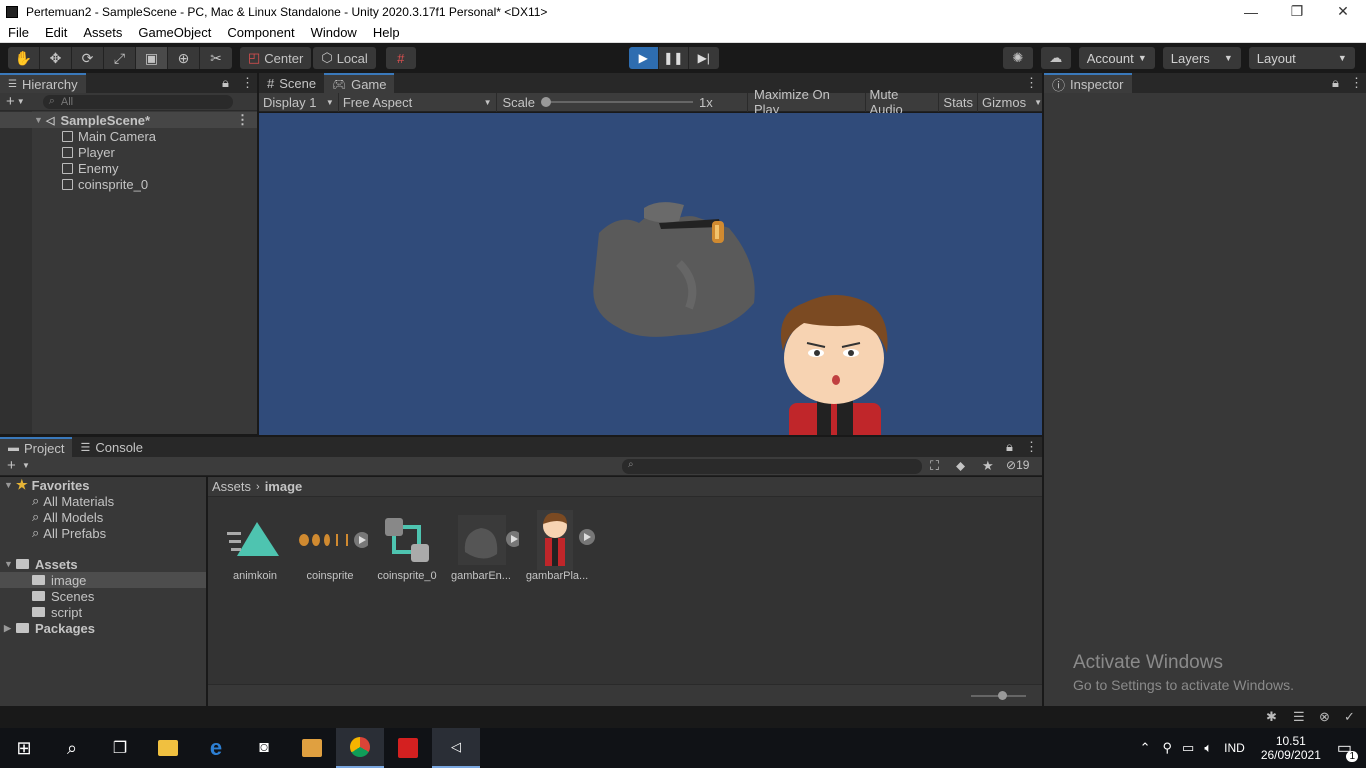 Image resolution: width=1366 pixels, height=768 pixels. What do you see at coordinates (57, 612) in the screenshot?
I see `folder-item-script: script` at bounding box center [57, 612].